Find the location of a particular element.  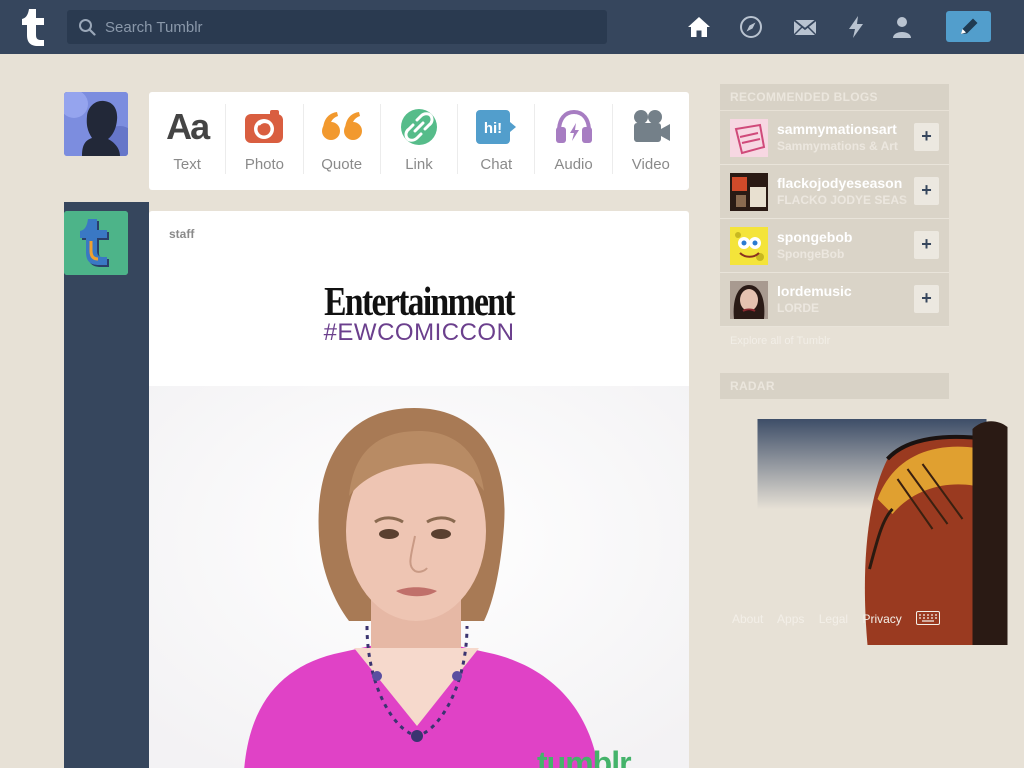

post-type-photo: Photo is located at coordinates (265, 139).